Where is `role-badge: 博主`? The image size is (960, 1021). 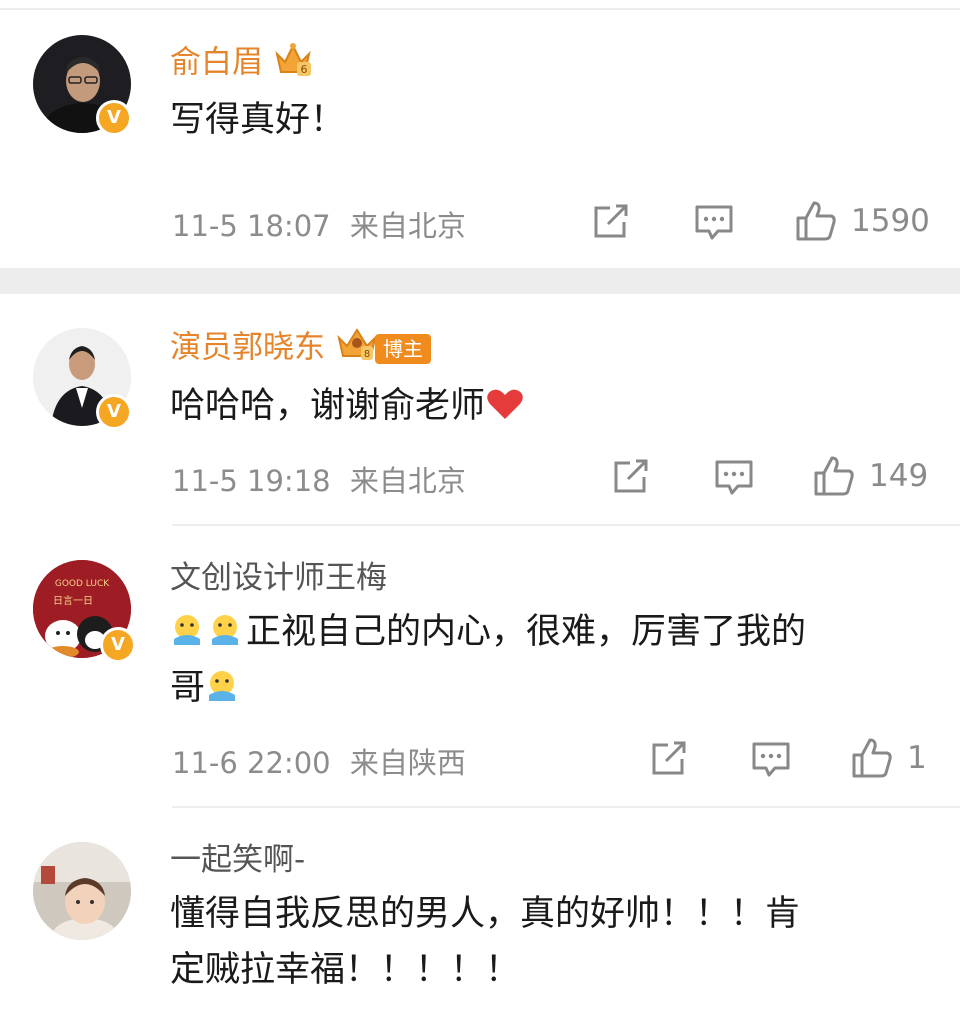 role-badge: 博主 is located at coordinates (403, 349).